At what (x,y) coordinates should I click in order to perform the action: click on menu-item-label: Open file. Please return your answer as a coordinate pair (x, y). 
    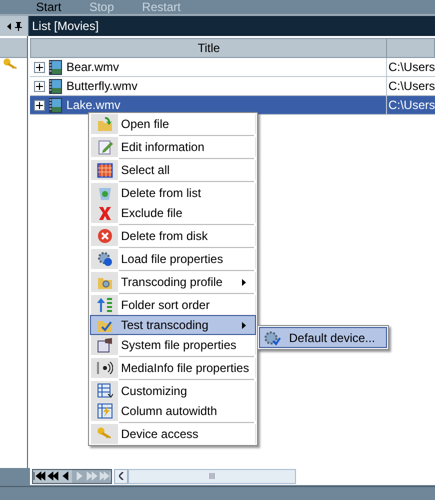
    Looking at the image, I should click on (145, 124).